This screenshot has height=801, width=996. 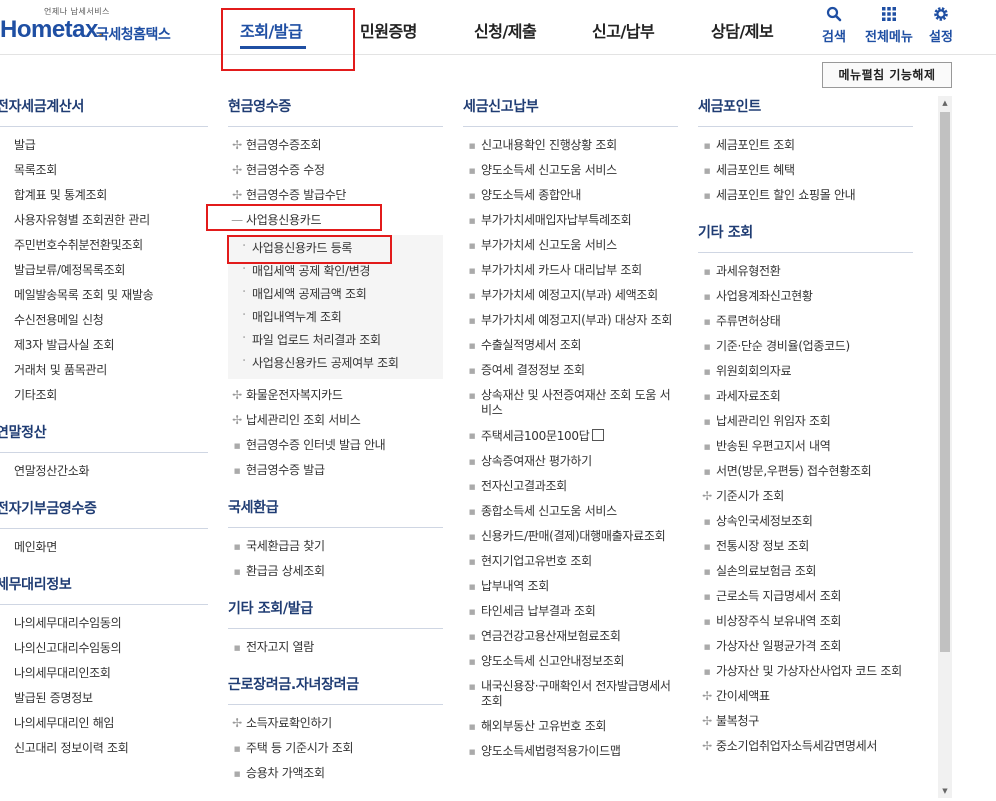 I want to click on allmenu-tool: 전체메뉴, so click(x=889, y=25).